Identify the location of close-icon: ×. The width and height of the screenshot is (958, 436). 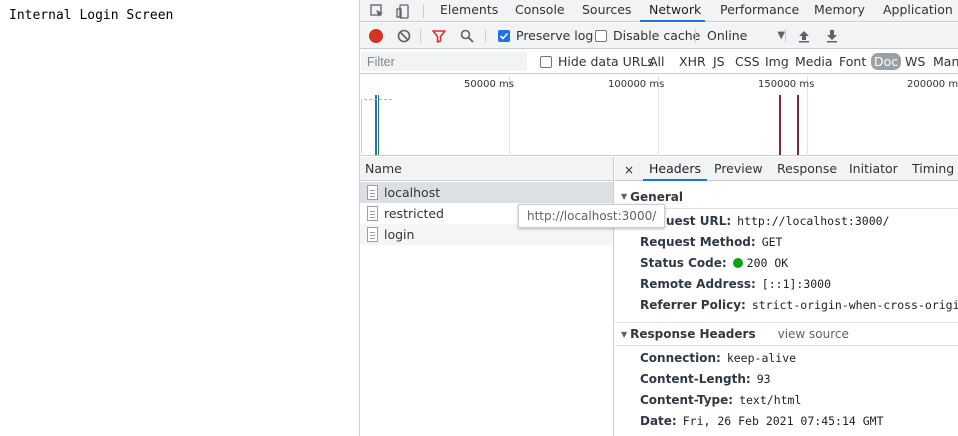
(629, 170).